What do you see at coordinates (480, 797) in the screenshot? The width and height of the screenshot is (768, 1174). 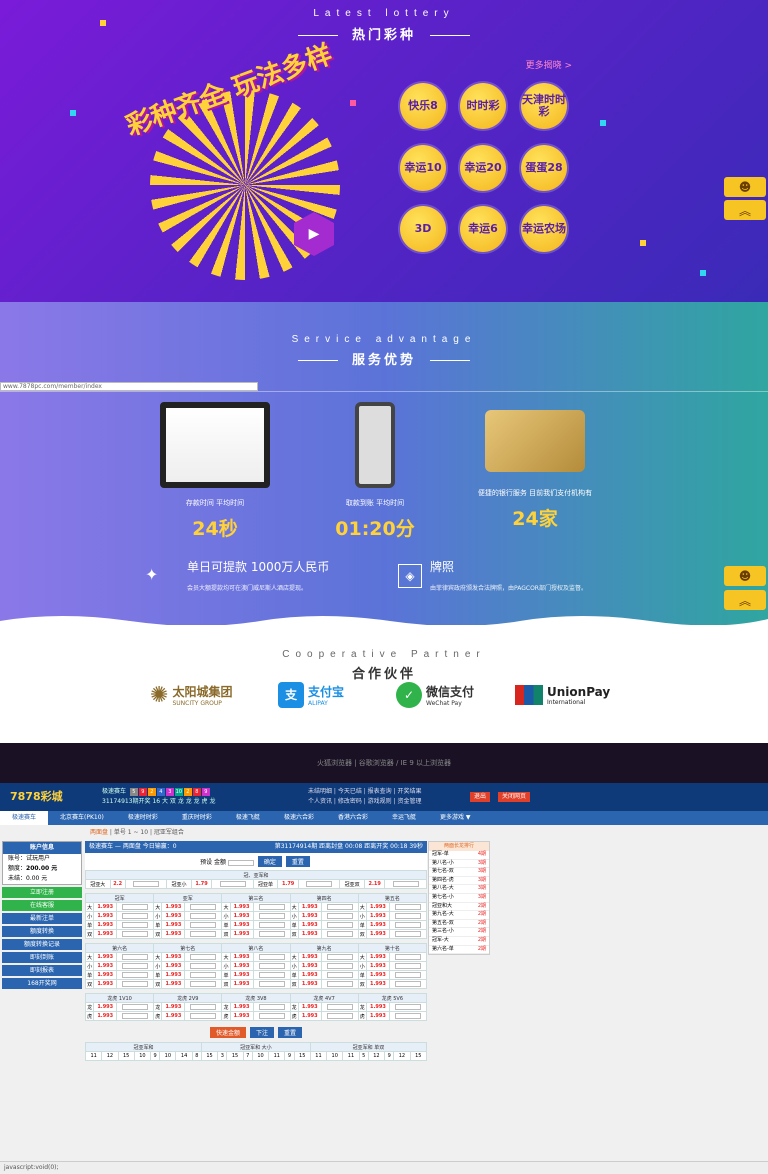 I see `logout-button: 退出` at bounding box center [480, 797].